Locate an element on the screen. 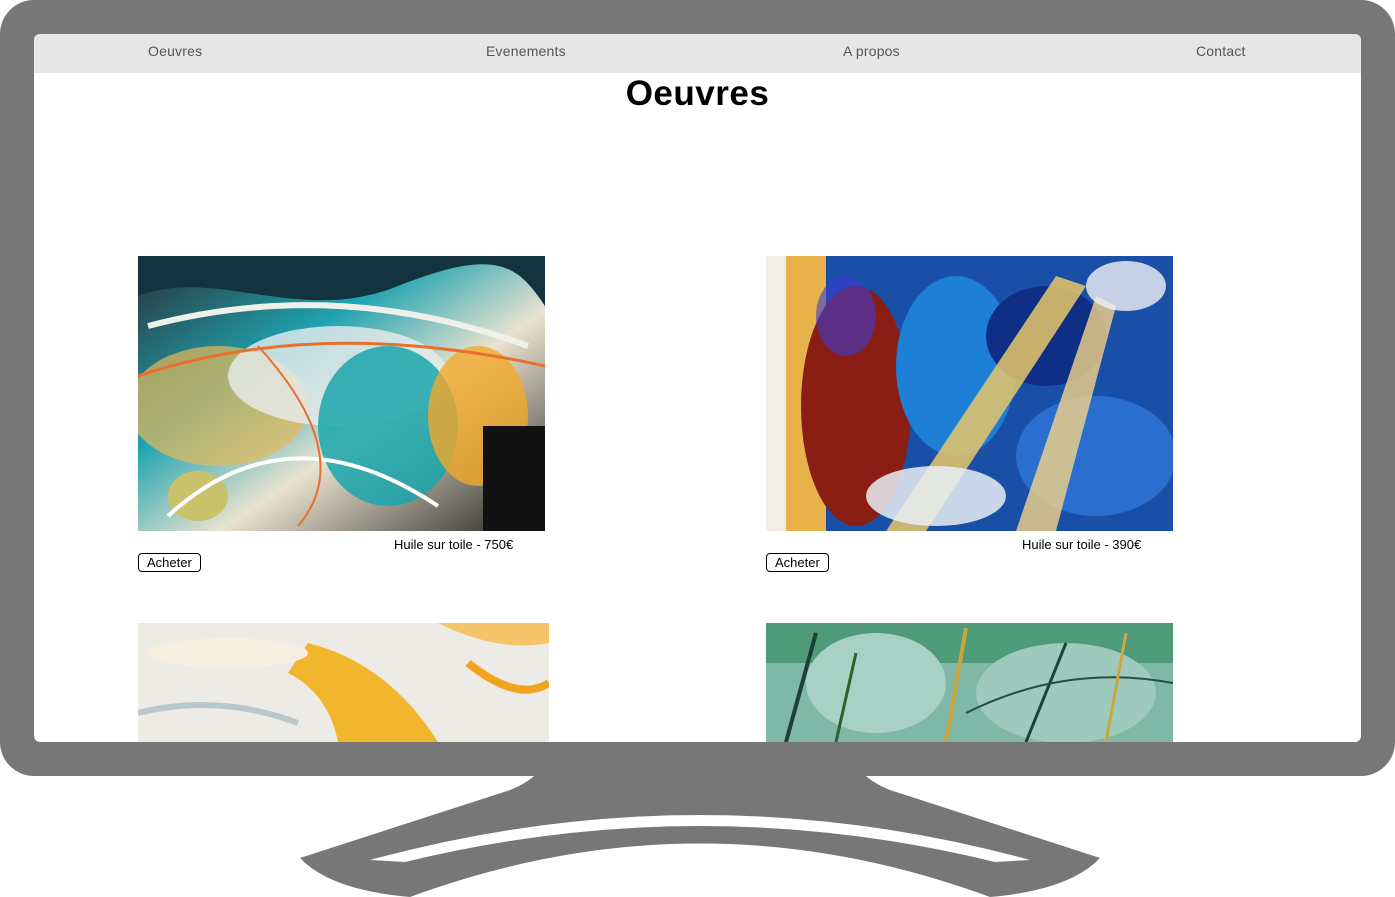 This screenshot has width=1395, height=897. nav-link-oeuvres: Oeuvres is located at coordinates (175, 51).